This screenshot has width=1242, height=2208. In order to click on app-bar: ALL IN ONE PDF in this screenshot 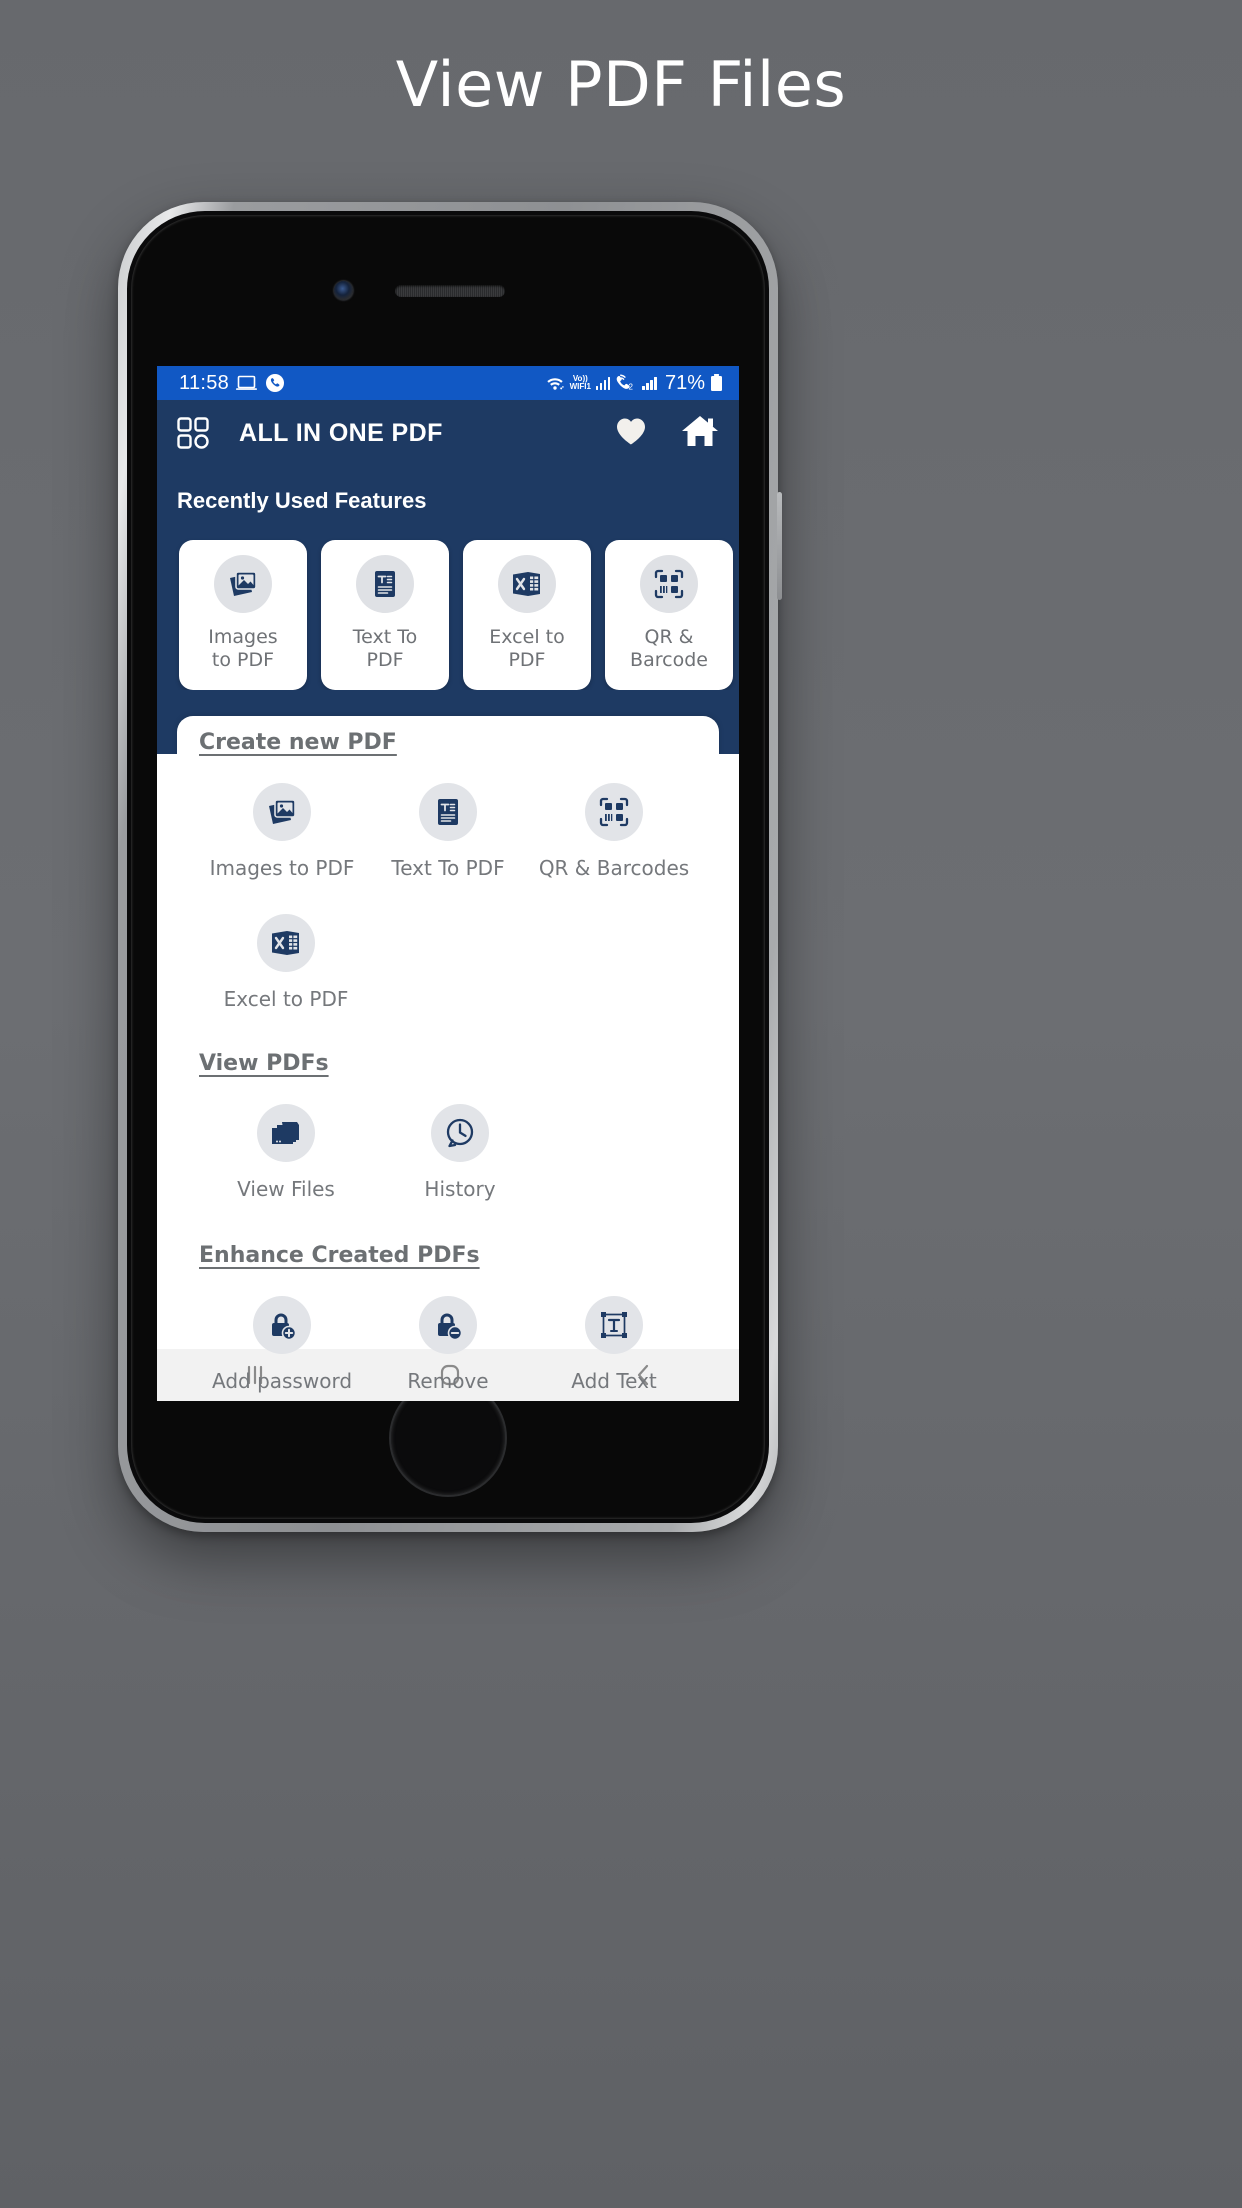, I will do `click(448, 433)`.